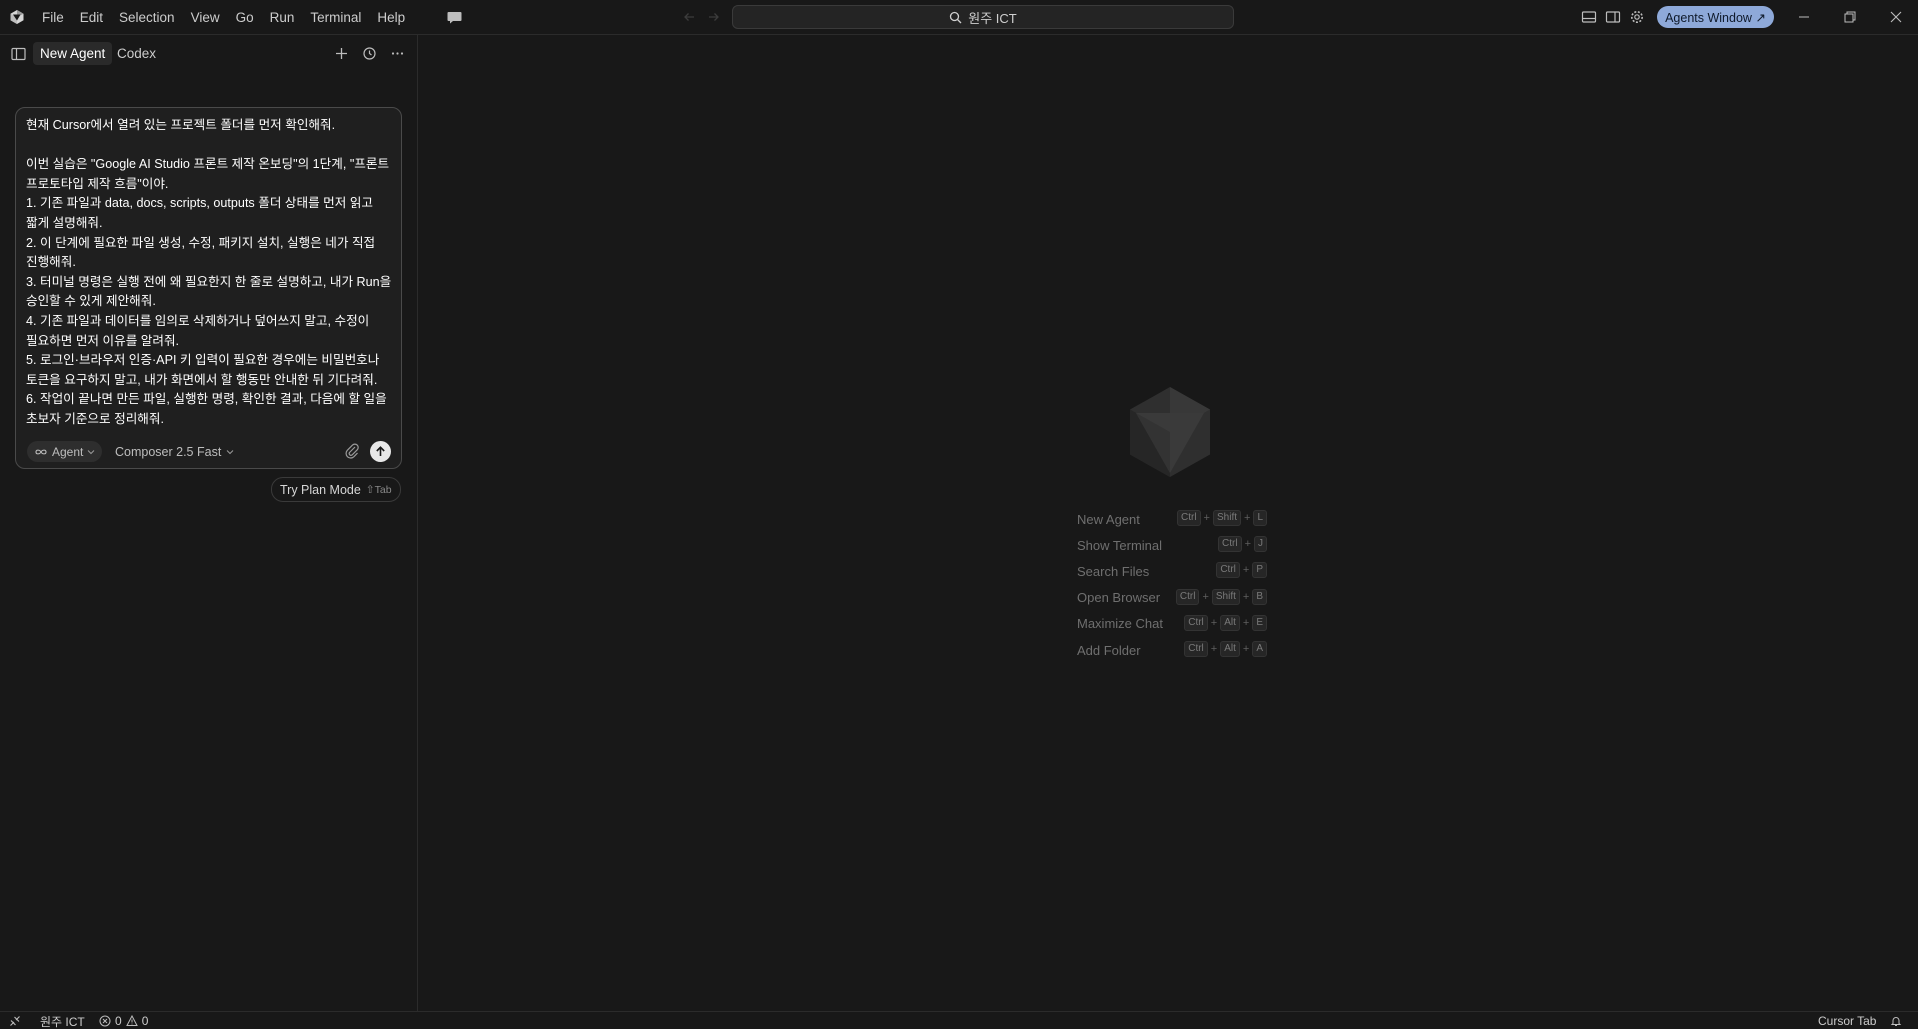 The height and width of the screenshot is (1029, 1918). I want to click on shortcut-show-terminal: Show Terminal Ctrl + J, so click(1172, 545).